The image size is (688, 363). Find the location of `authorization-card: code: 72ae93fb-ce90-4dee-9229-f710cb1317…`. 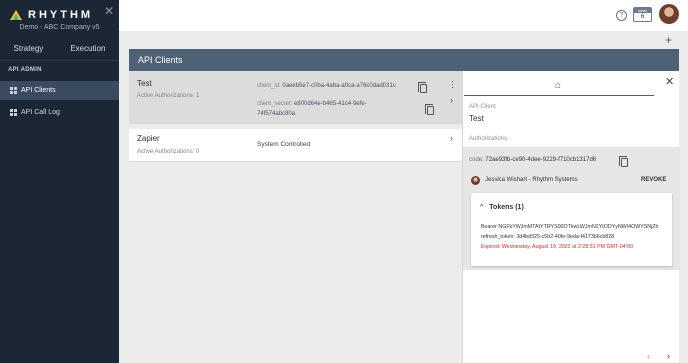

authorization-card: code: 72ae93fb-ce90-4dee-9229-f710cb1317… is located at coordinates (571, 208).